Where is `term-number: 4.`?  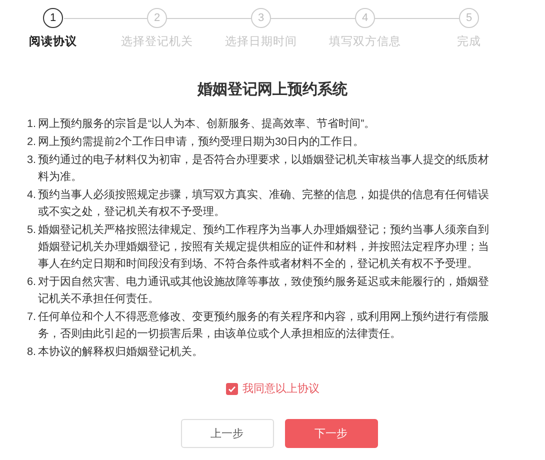
term-number: 4. is located at coordinates (32, 195).